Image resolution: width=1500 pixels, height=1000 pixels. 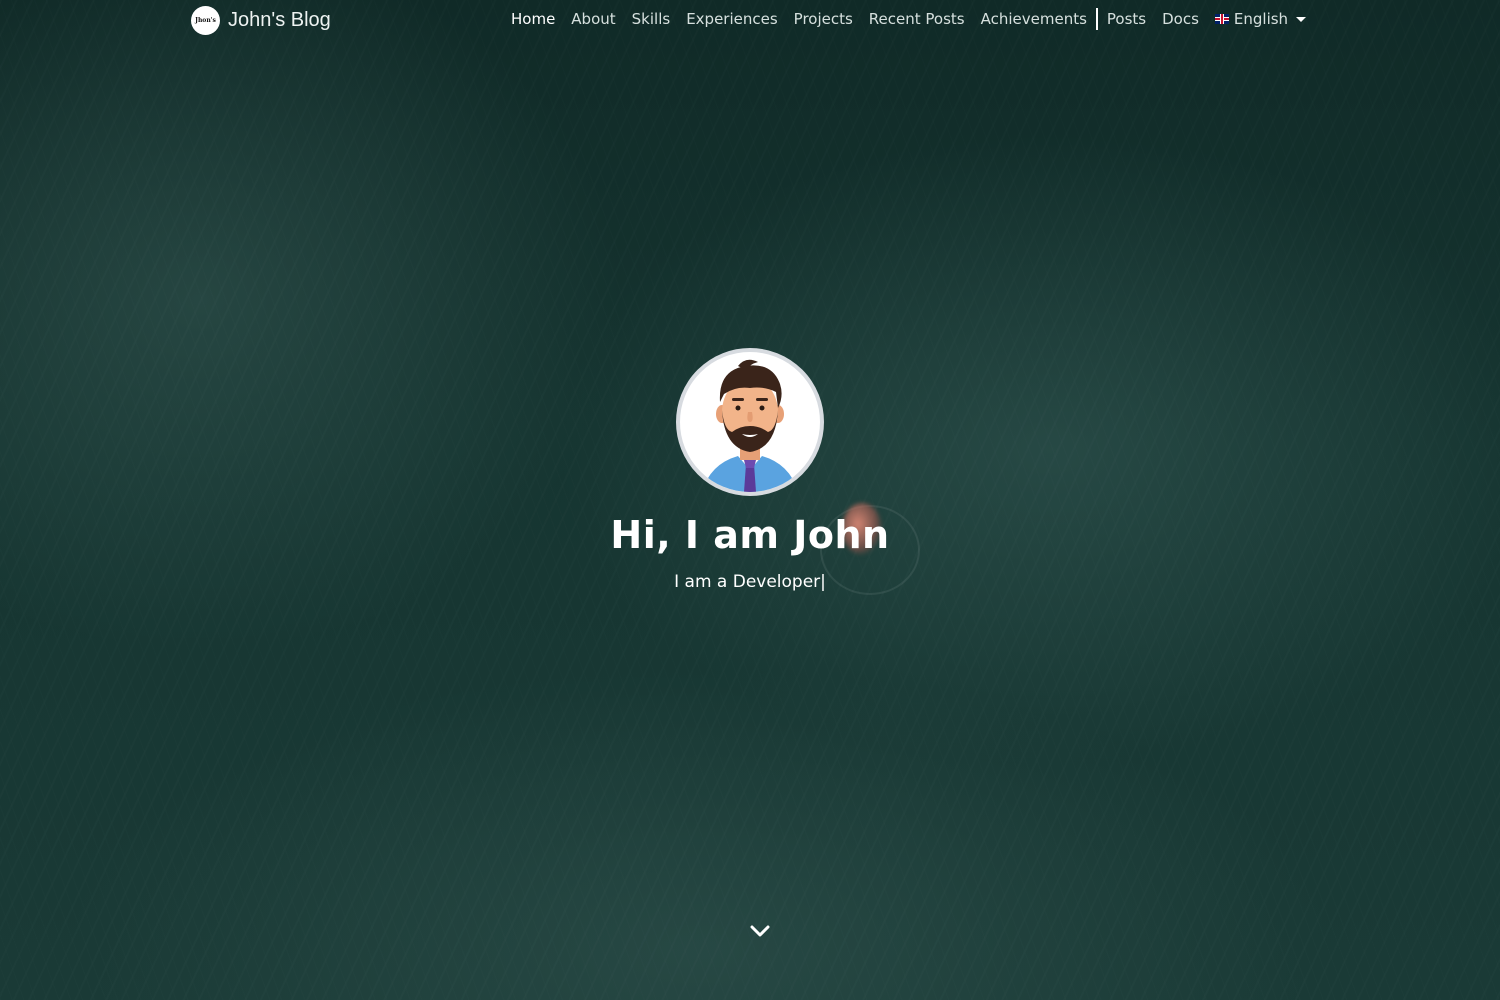 I want to click on hero-subtitle: I am a Developer|, so click(x=750, y=582).